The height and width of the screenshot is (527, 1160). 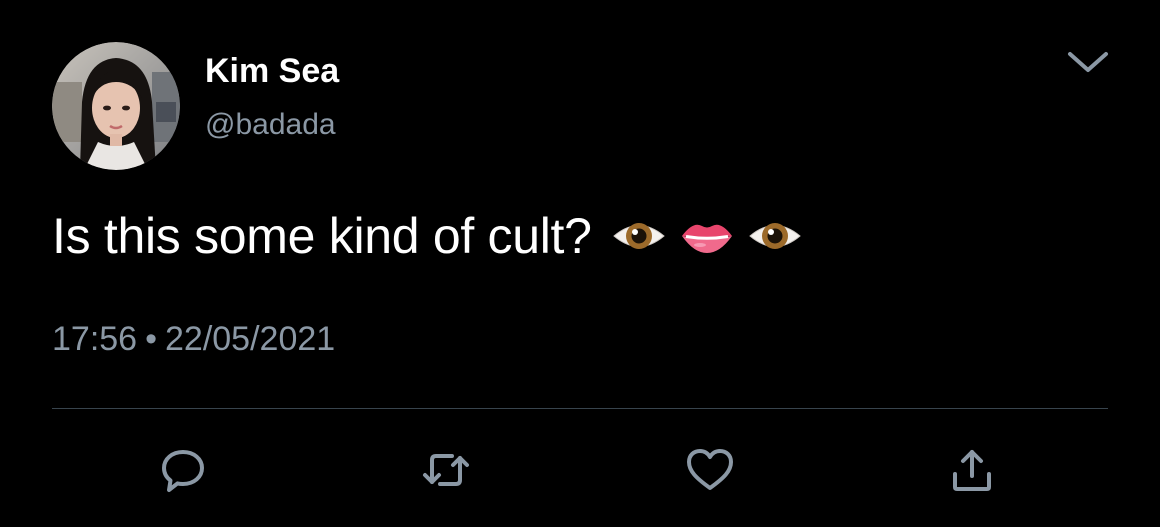 I want to click on share-button, so click(x=972, y=470).